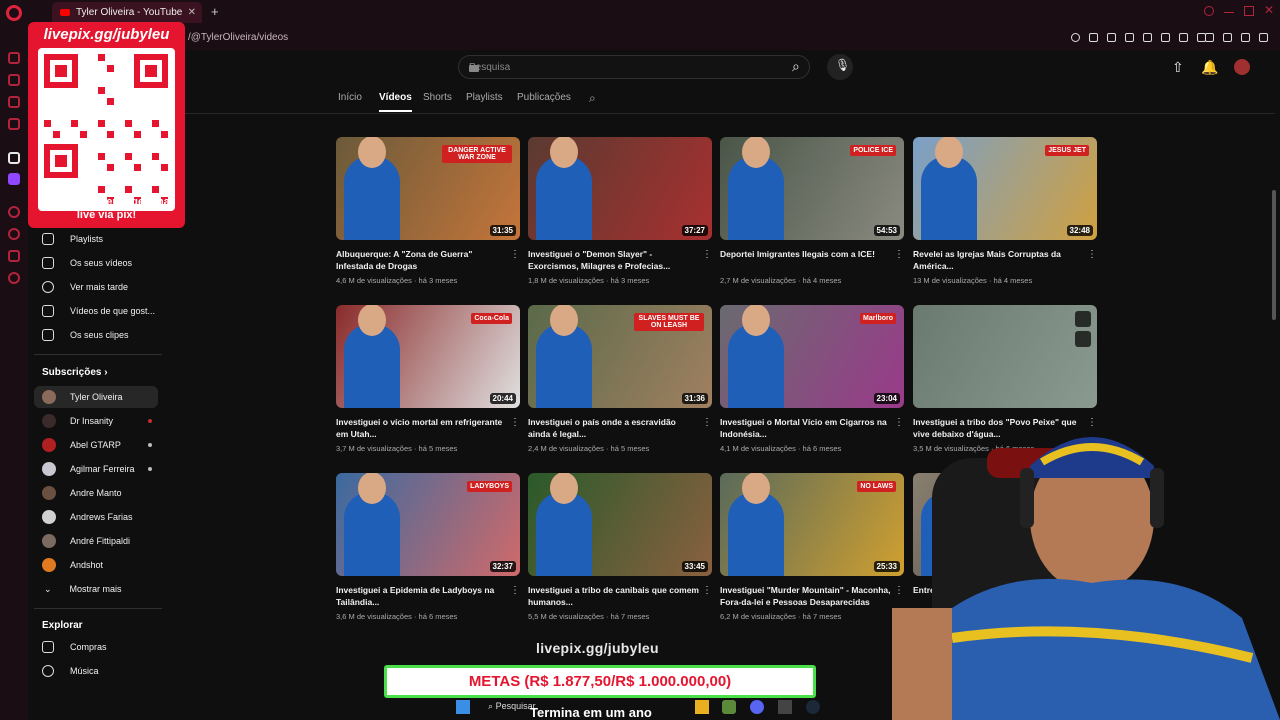 The height and width of the screenshot is (720, 1280). I want to click on translate-icon, so click(1165, 37).